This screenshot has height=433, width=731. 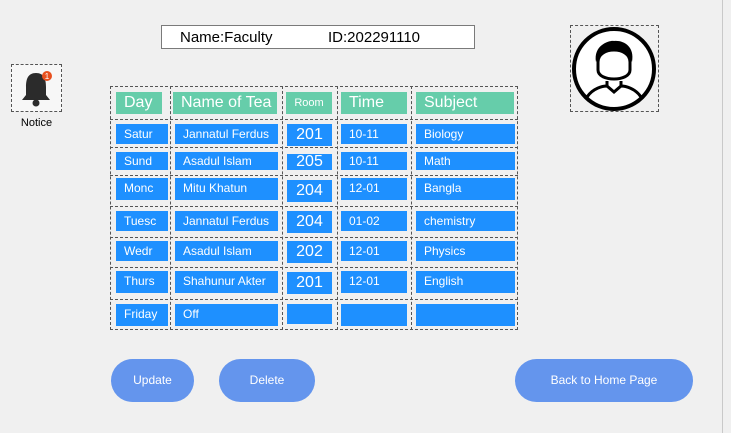 What do you see at coordinates (309, 103) in the screenshot?
I see `header-room: Room` at bounding box center [309, 103].